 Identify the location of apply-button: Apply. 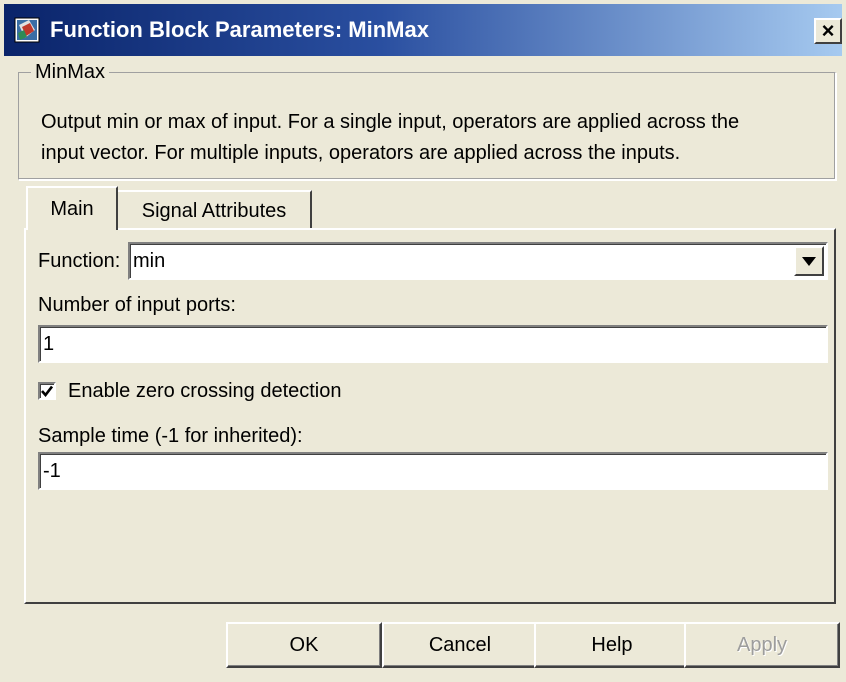
(762, 645).